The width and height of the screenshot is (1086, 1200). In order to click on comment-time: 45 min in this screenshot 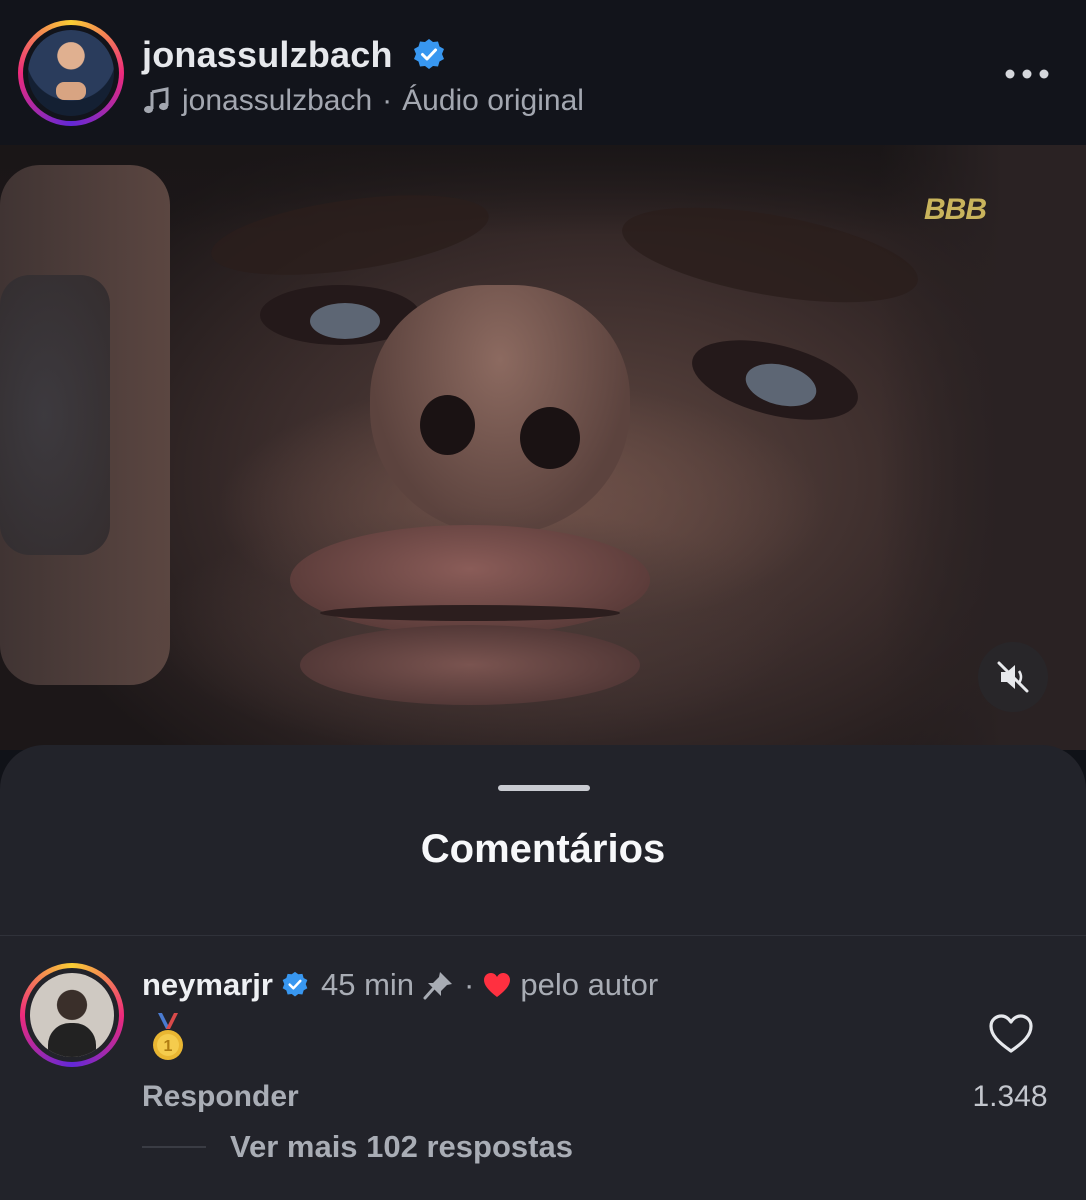, I will do `click(367, 984)`.